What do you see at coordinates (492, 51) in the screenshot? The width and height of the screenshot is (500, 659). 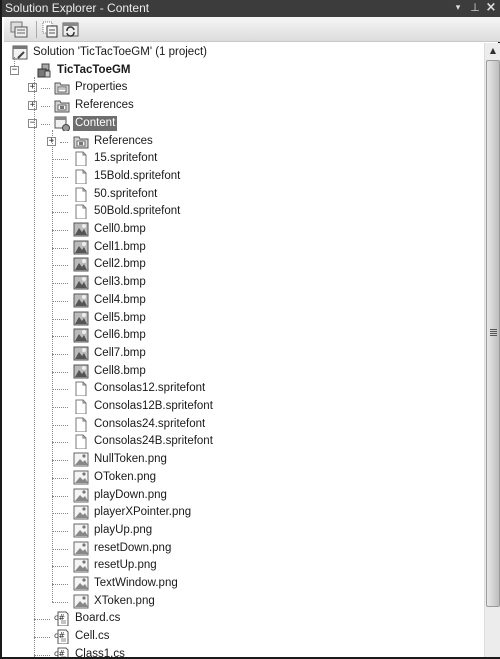 I see `scroll-up-arrow-icon: ▲` at bounding box center [492, 51].